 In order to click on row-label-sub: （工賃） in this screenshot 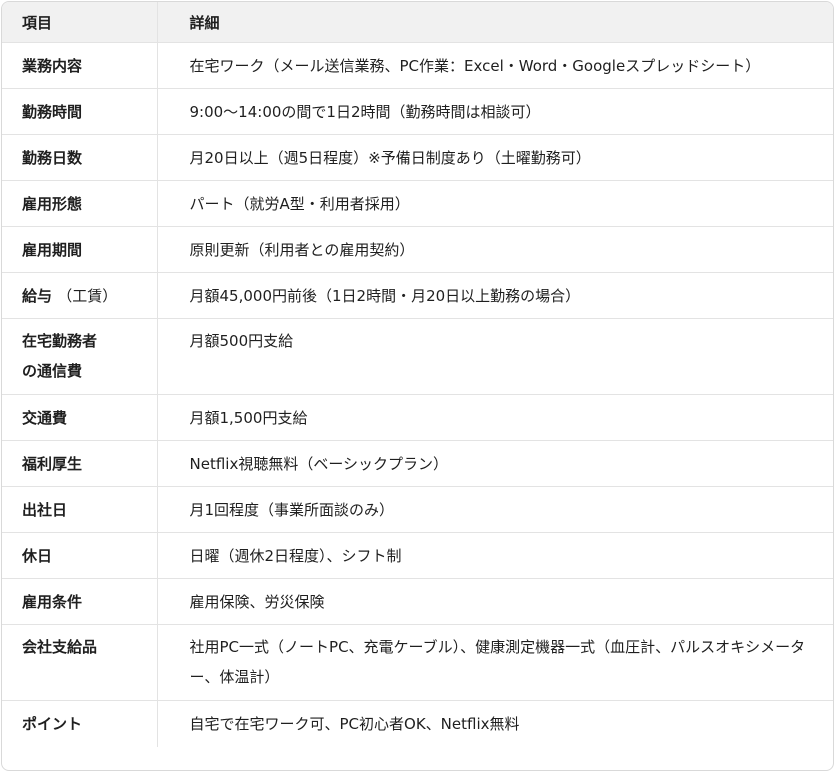, I will do `click(87, 296)`.